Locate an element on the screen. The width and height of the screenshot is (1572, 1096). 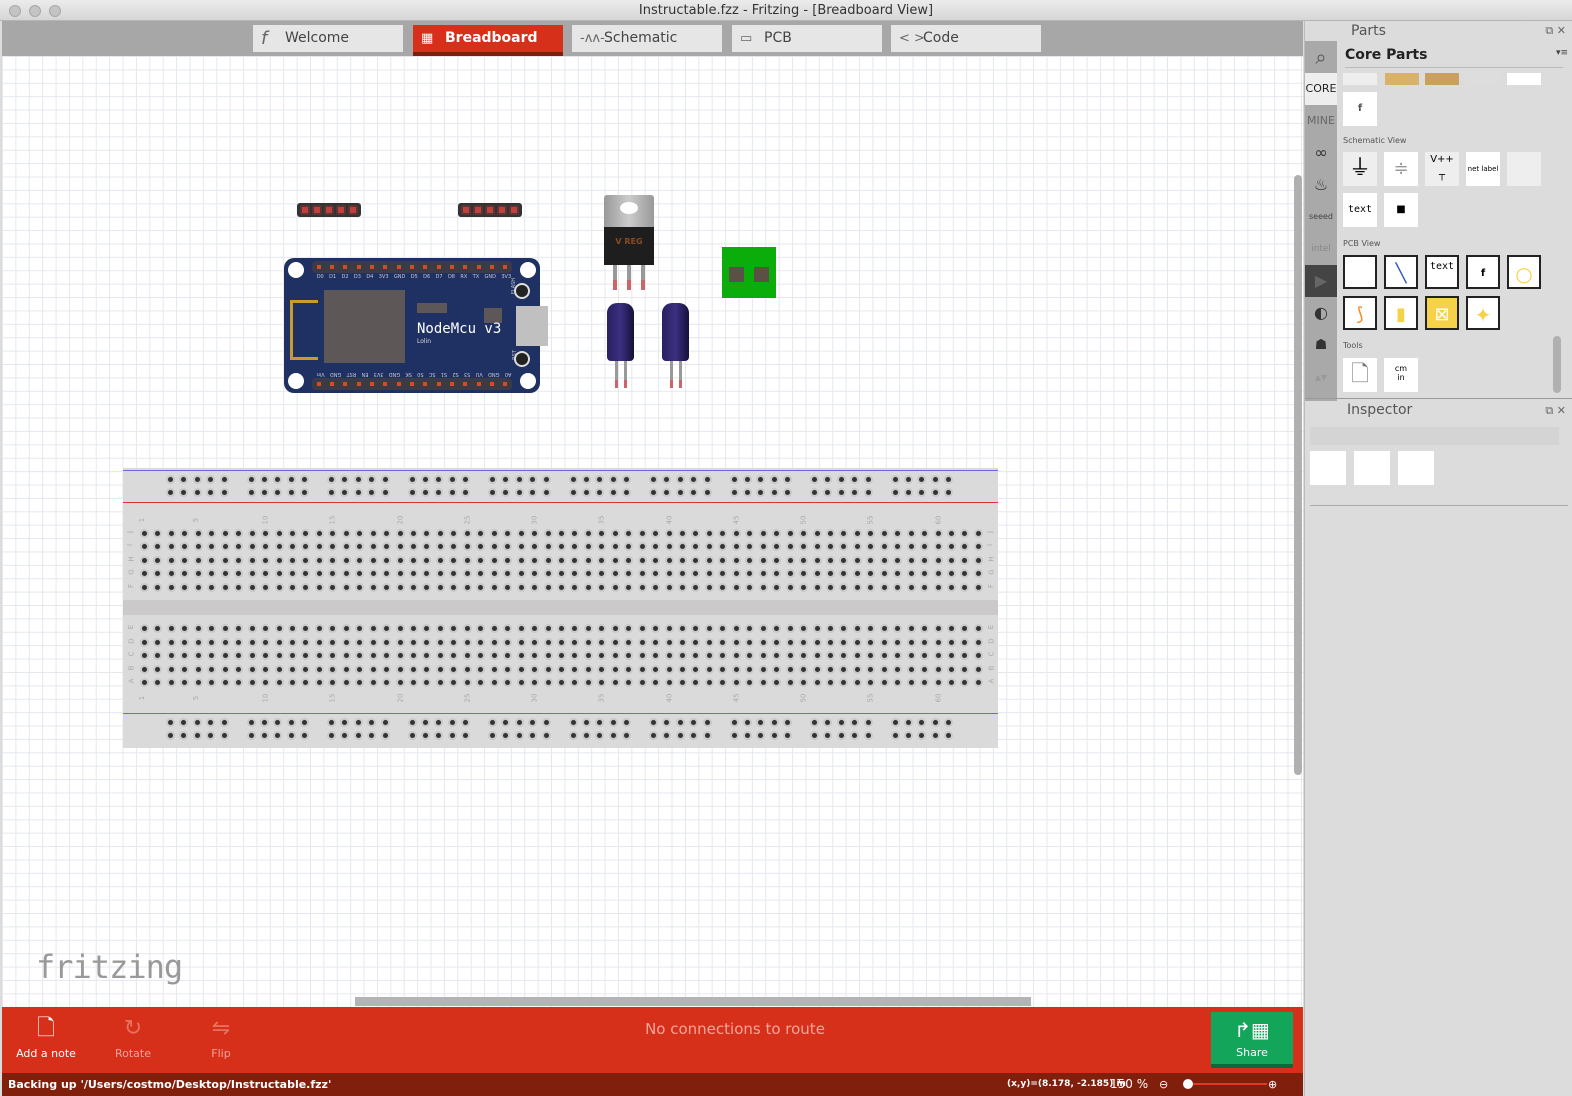
capacitor-part is located at coordinates (676, 345).